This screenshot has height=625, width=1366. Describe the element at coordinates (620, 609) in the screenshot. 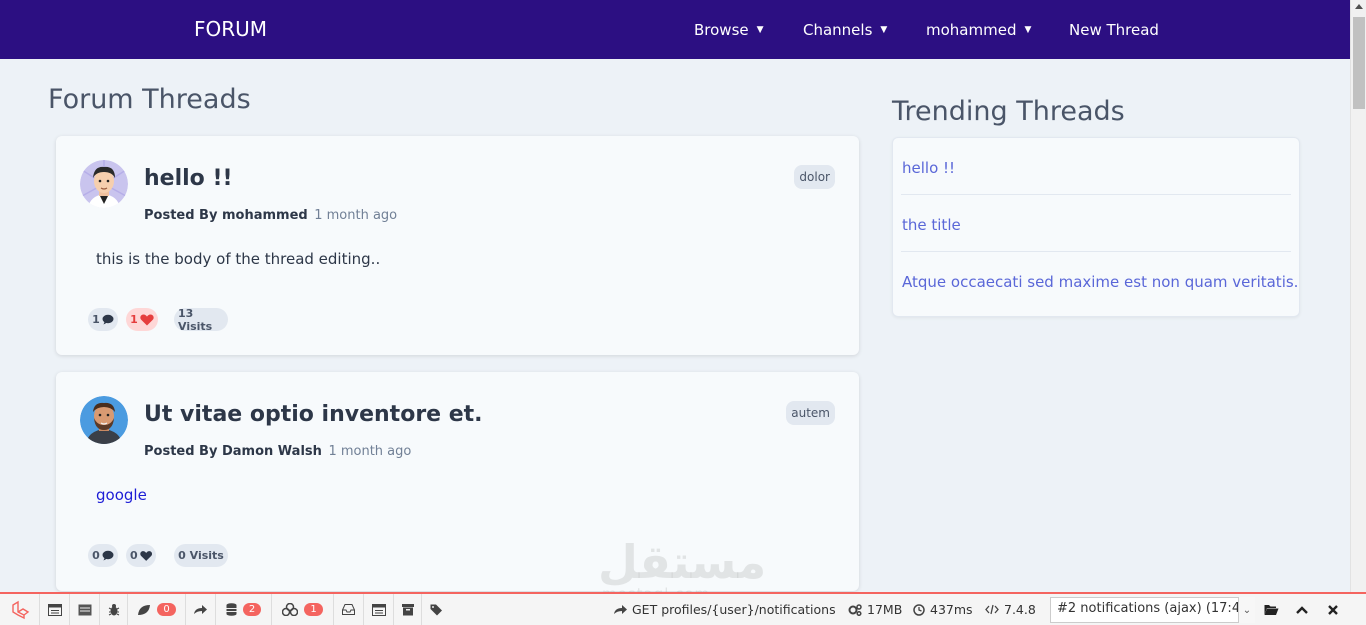

I see `share-icon` at that location.